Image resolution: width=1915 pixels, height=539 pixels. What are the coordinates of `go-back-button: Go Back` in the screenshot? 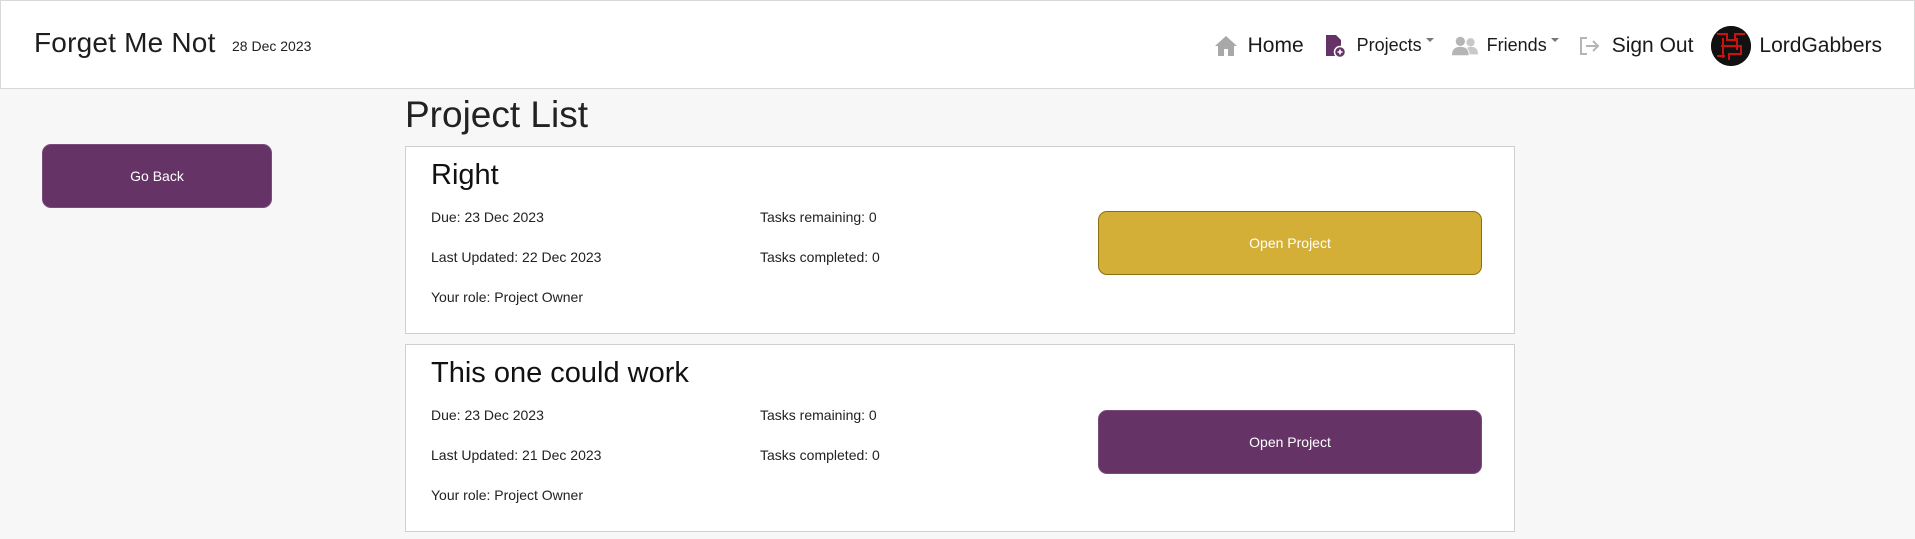 It's located at (157, 176).